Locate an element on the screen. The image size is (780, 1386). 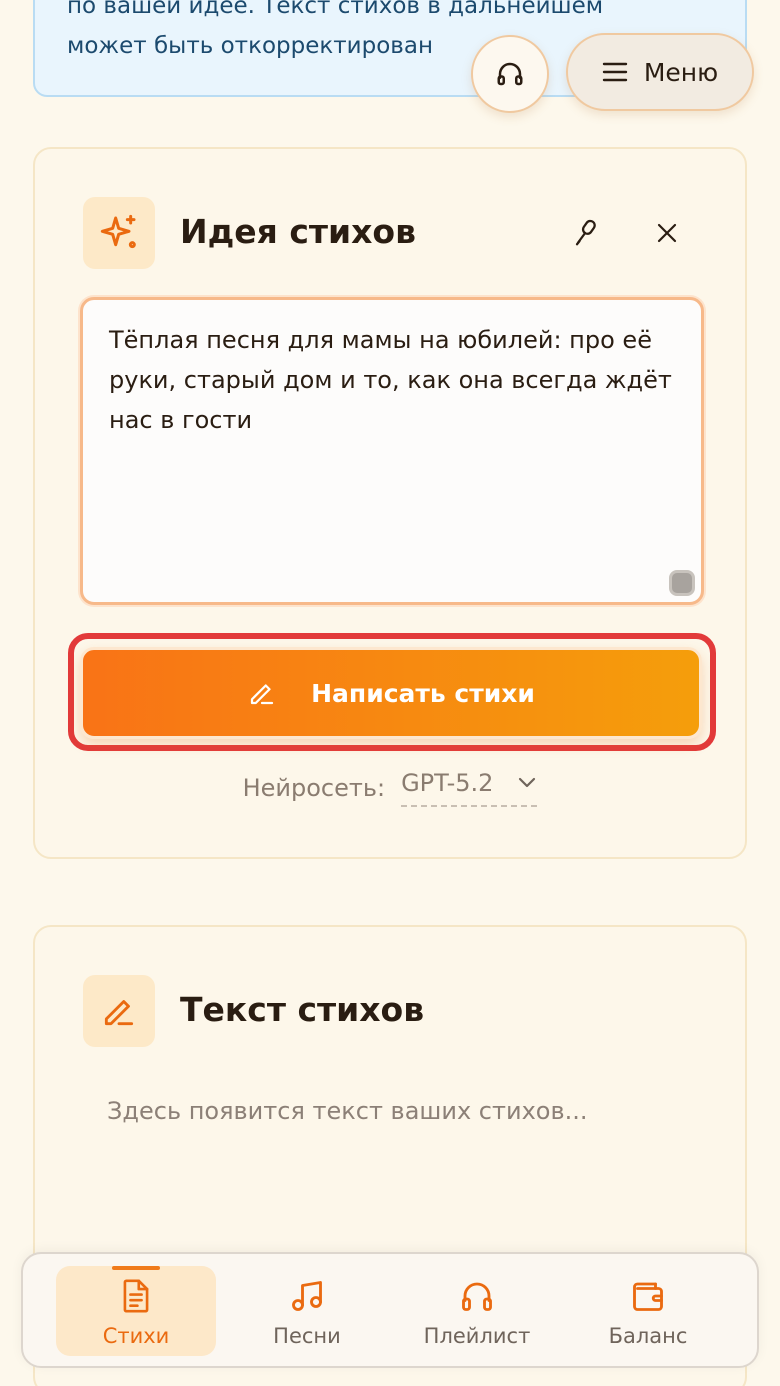
model-select: GPT-5.2 is located at coordinates (469, 788).